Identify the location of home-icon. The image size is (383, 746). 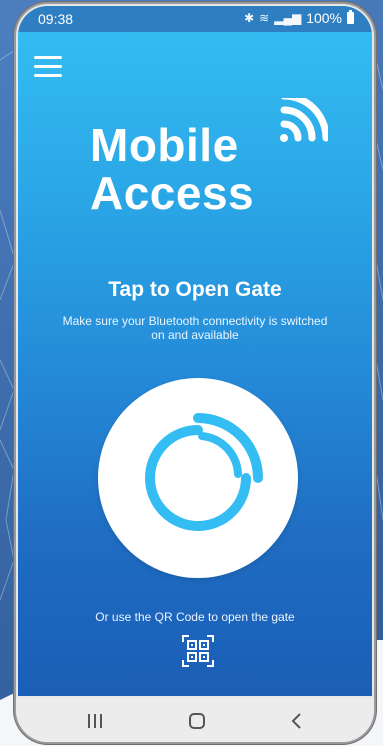
(197, 721).